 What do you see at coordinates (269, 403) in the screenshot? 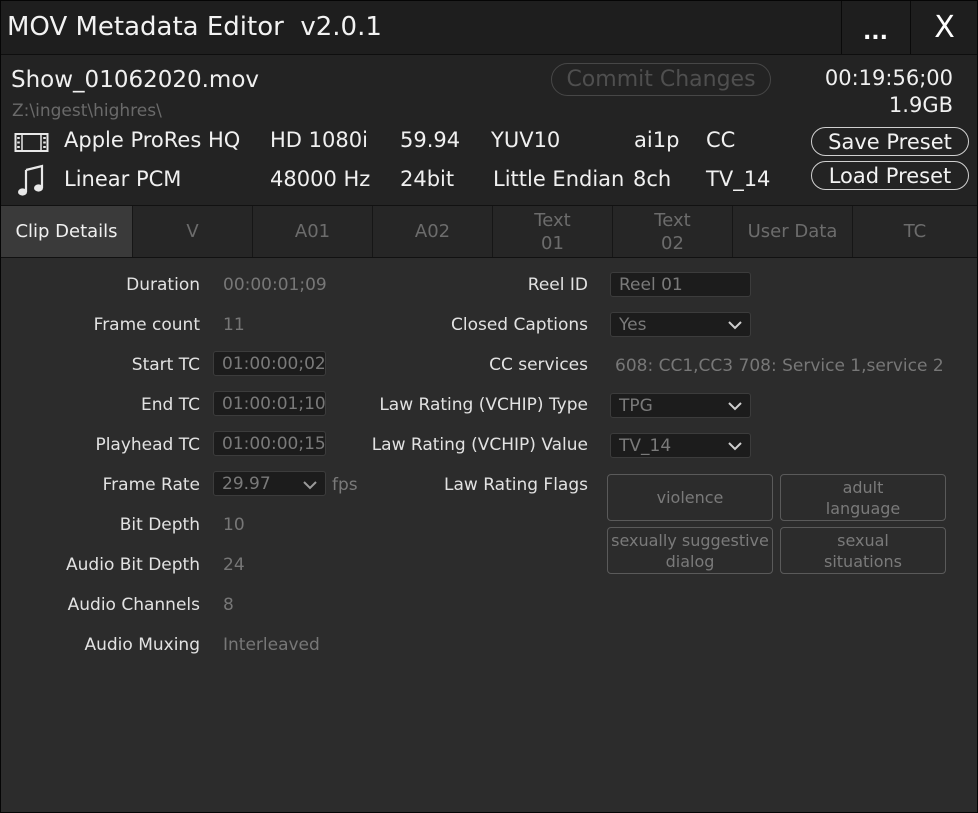
I see `end-tc-input: 01:00:01;10` at bounding box center [269, 403].